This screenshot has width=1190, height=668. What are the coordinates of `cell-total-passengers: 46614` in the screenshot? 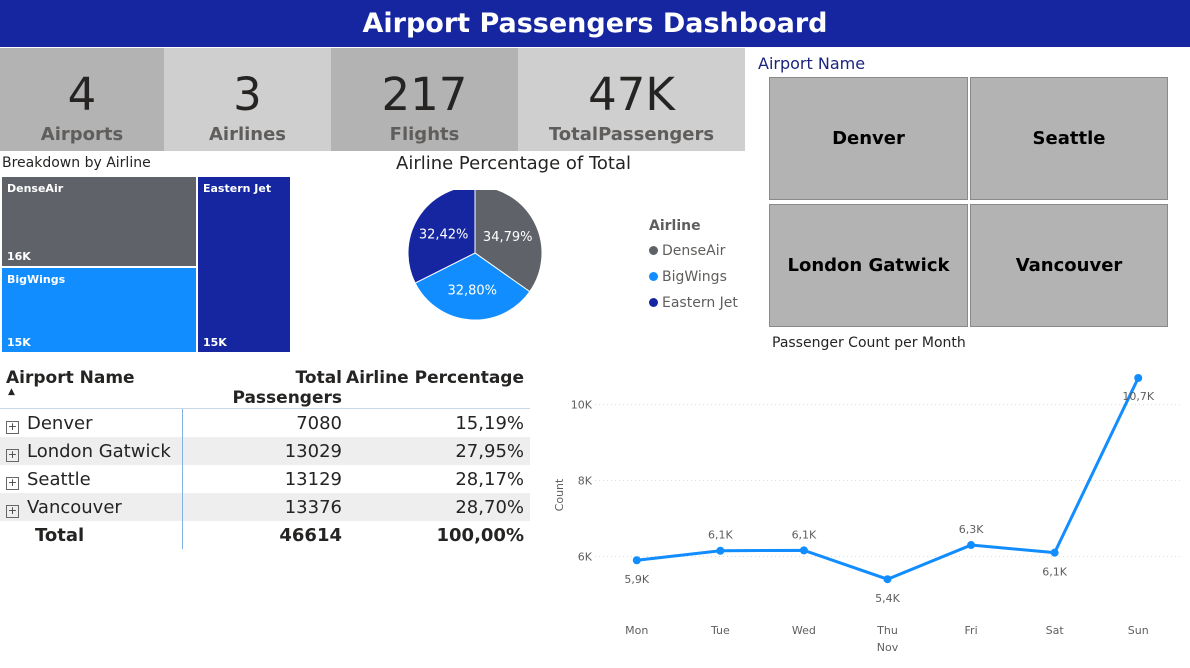 It's located at (310, 535).